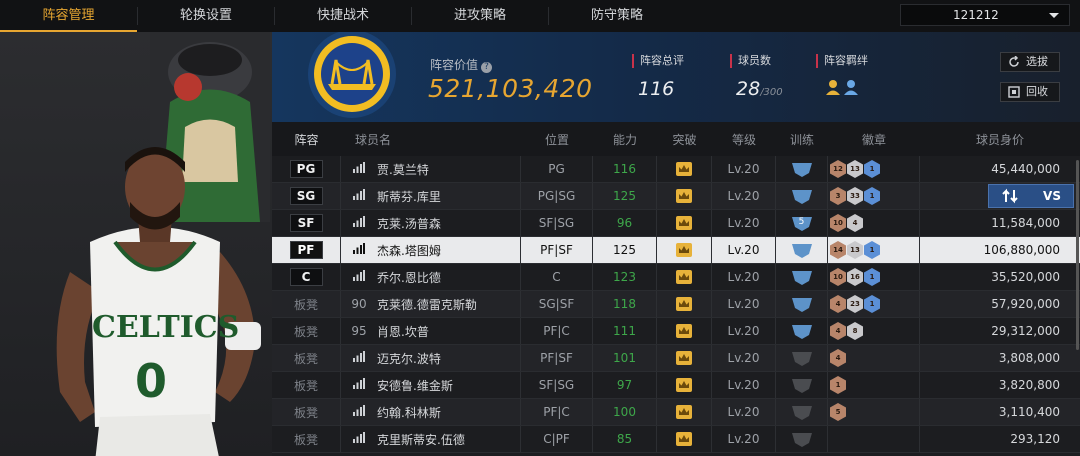  I want to click on crown-icon, so click(684, 331).